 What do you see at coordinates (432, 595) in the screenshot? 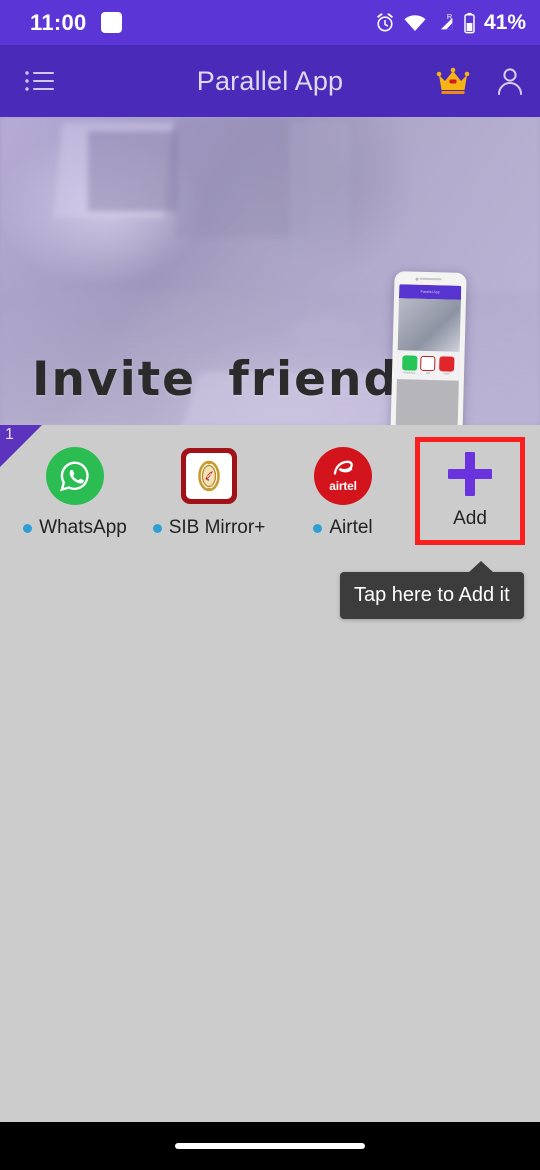
I see `tooltip-text: Tap here to Add it` at bounding box center [432, 595].